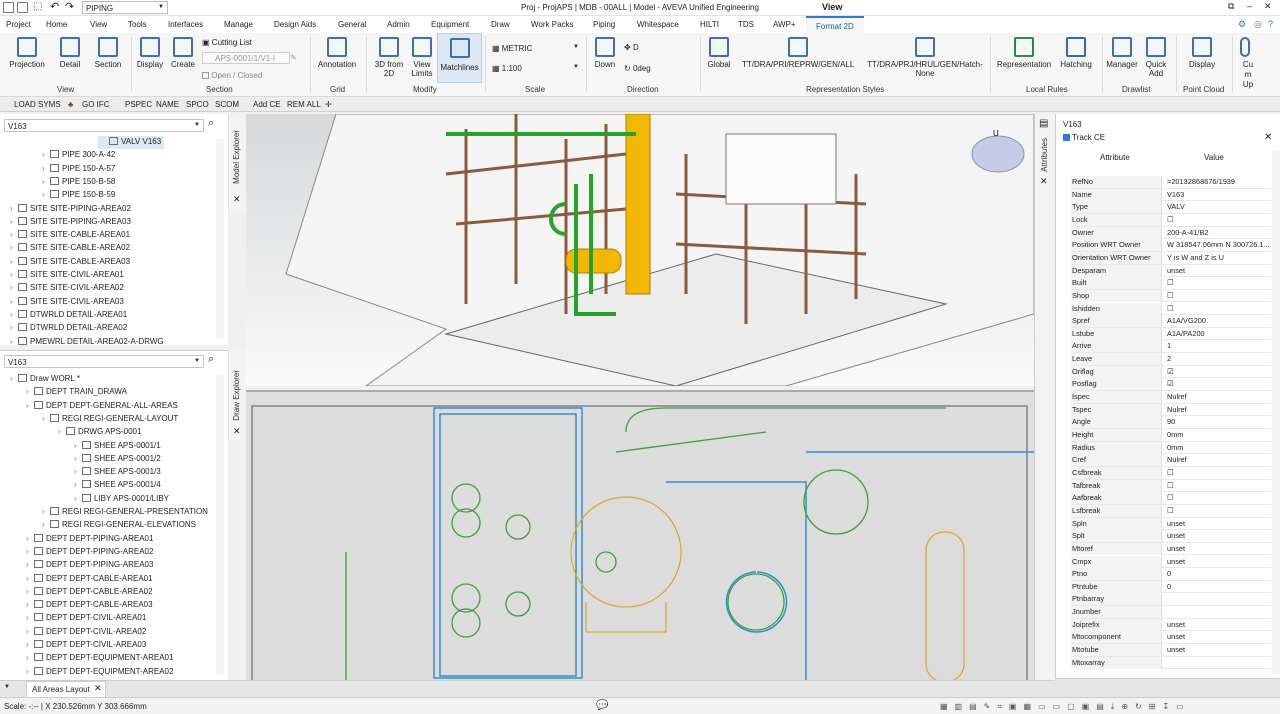  I want to click on tree-item: › SITE SITE-PIPING-AREA03, so click(70, 222).